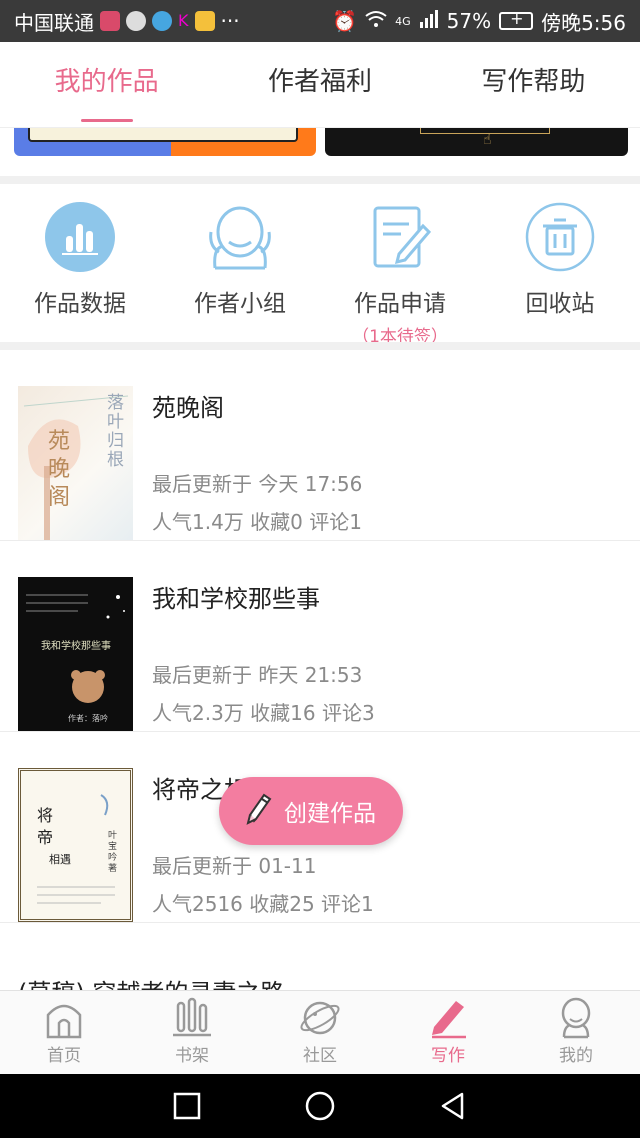 The width and height of the screenshot is (640, 1138). I want to click on profile-icon, so click(576, 1018).